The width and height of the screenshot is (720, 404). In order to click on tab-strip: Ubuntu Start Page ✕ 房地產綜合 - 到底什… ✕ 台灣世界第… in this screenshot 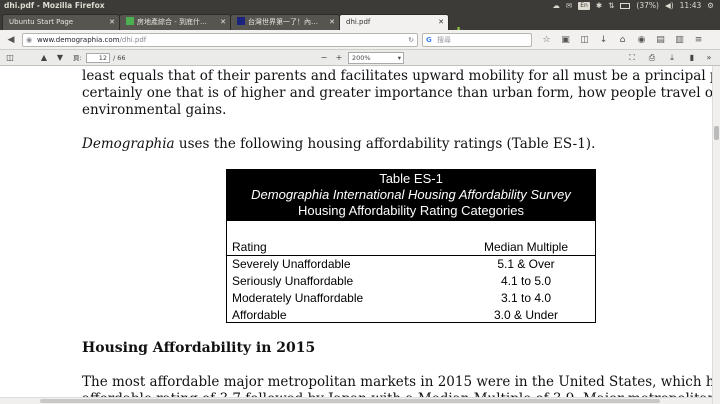, I will do `click(360, 25)`.